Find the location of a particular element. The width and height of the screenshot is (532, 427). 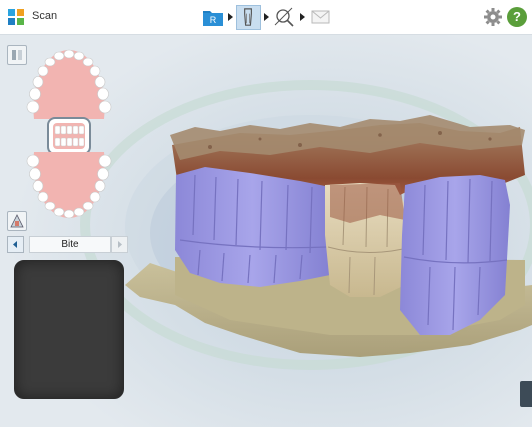

app-grid-icon is located at coordinates (16, 17).